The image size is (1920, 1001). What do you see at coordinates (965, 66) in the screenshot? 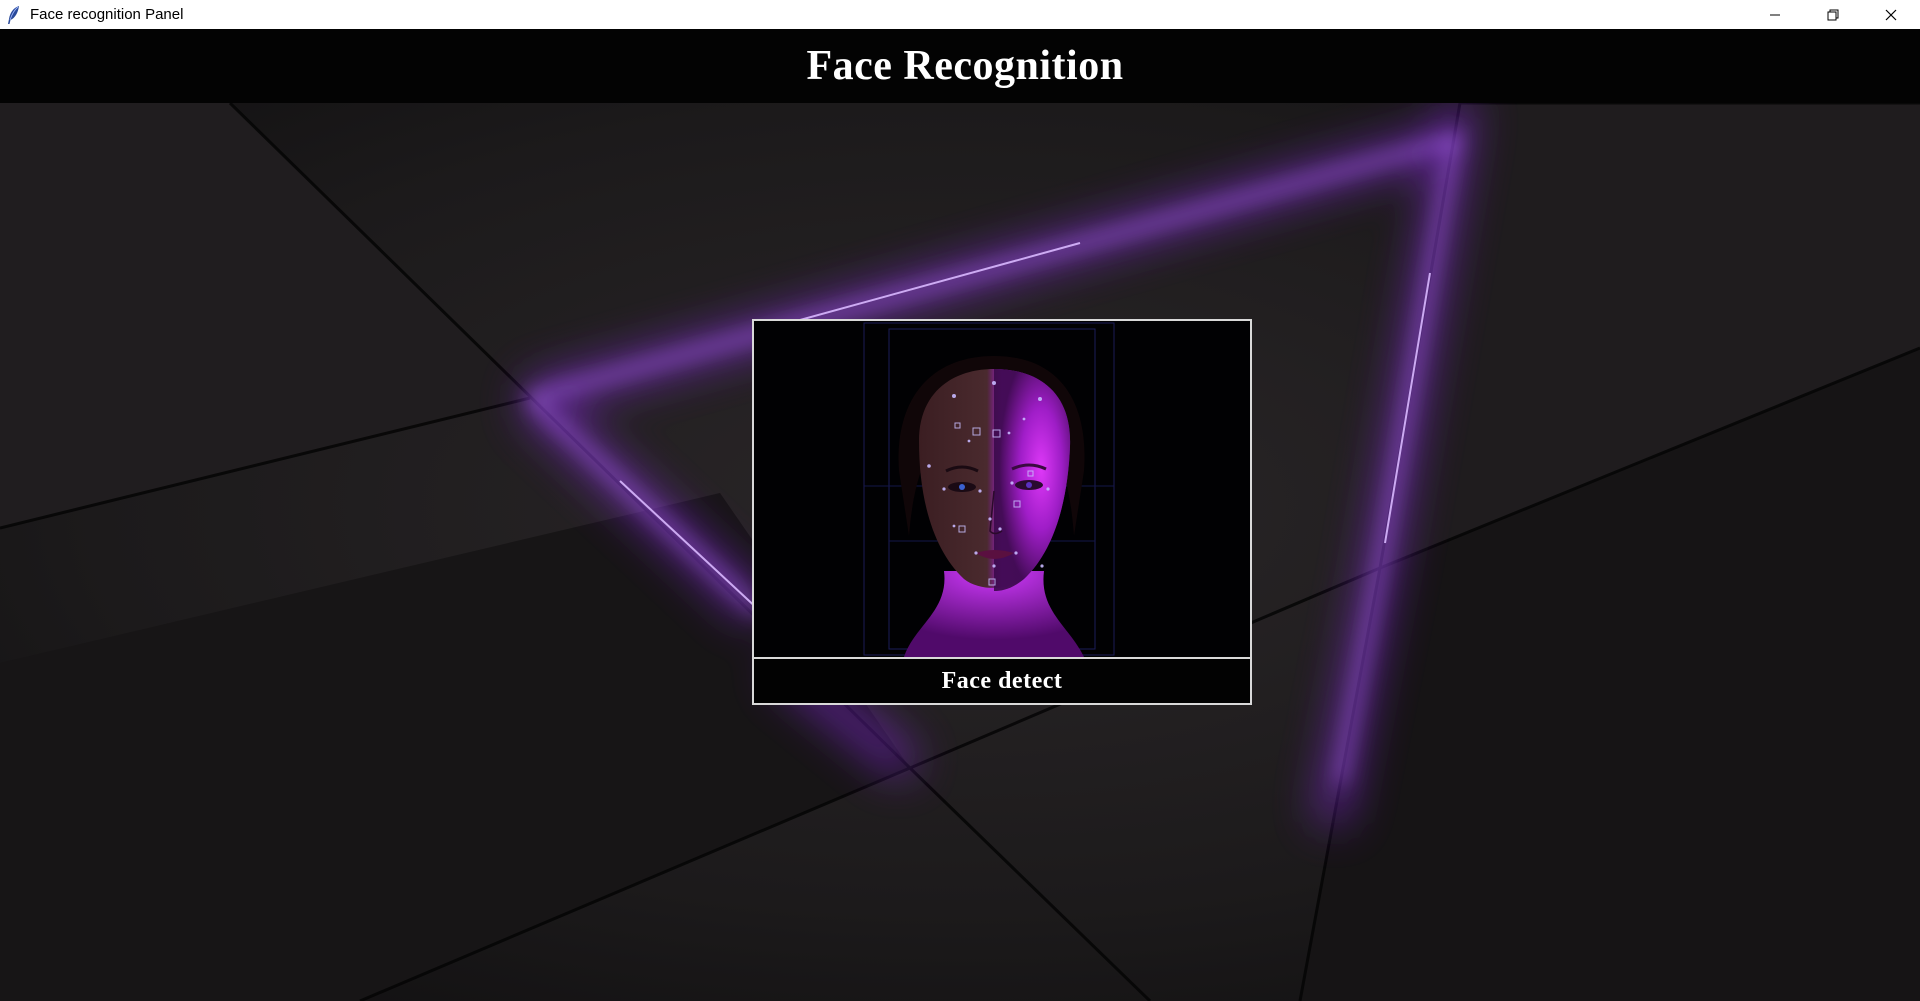
I see `page-title: Face Recognition` at bounding box center [965, 66].